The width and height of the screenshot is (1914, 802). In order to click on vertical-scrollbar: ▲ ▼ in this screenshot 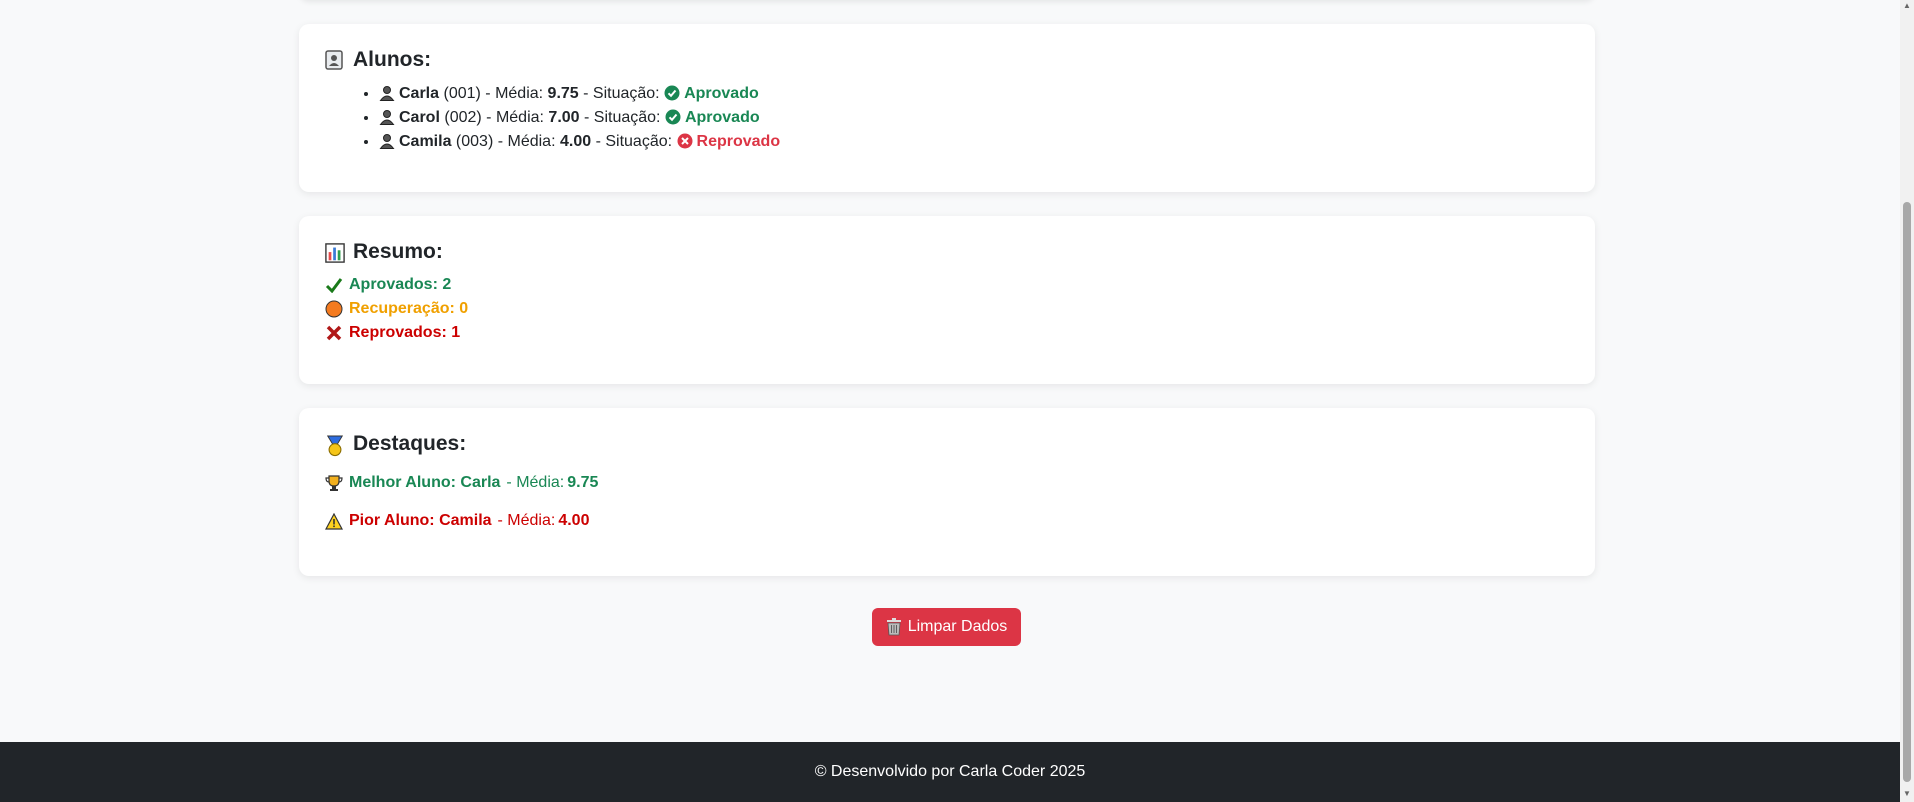, I will do `click(1907, 401)`.